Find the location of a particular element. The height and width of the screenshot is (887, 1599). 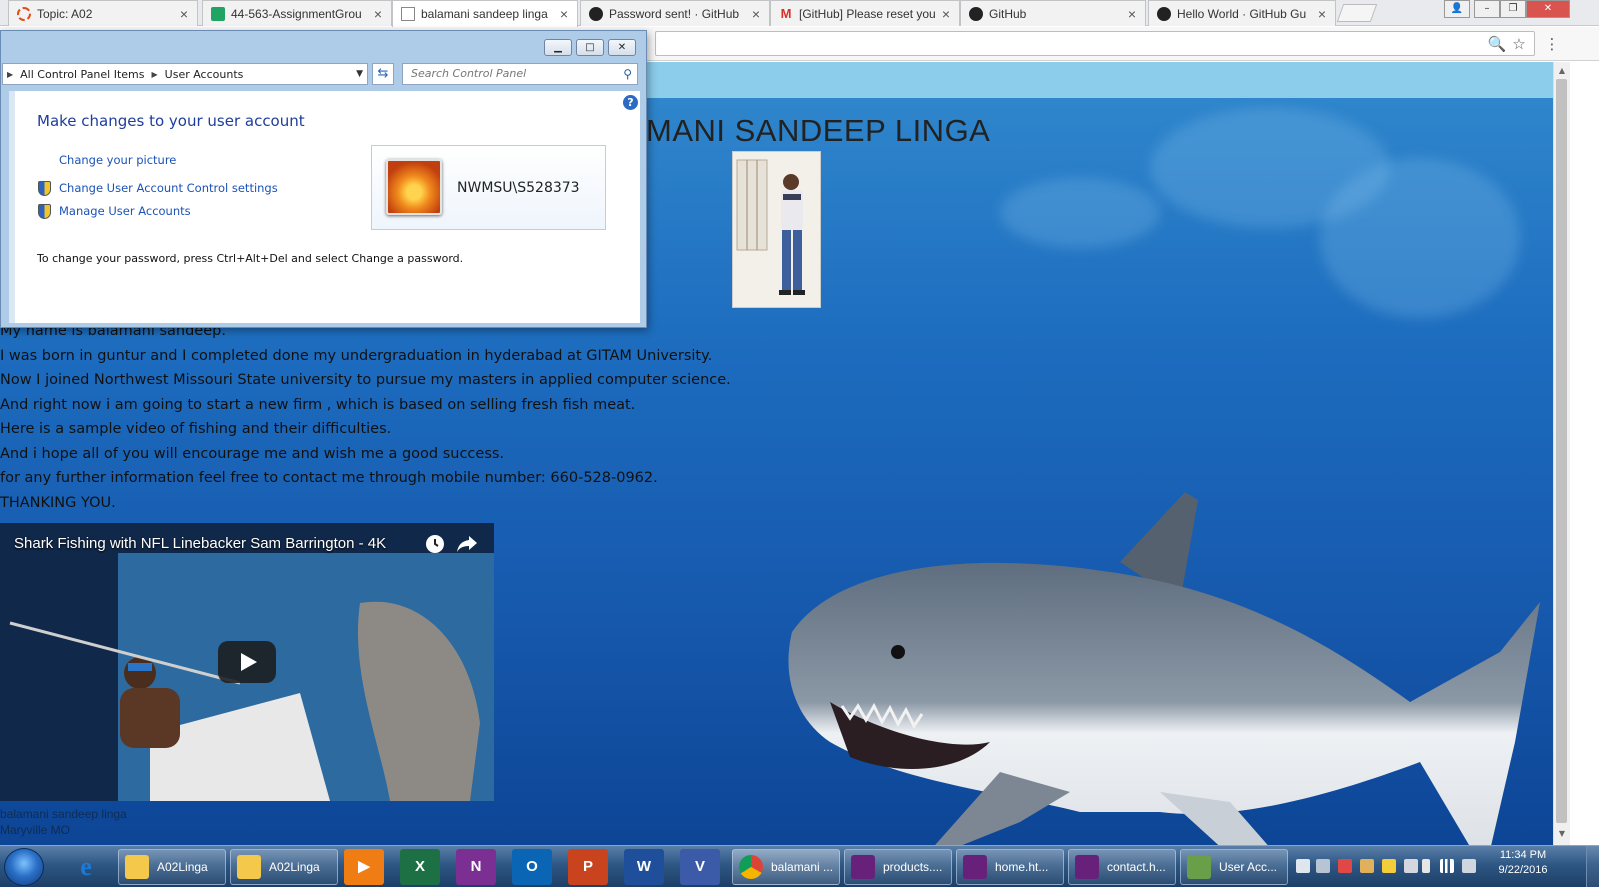

flag-icon is located at coordinates (1411, 866).